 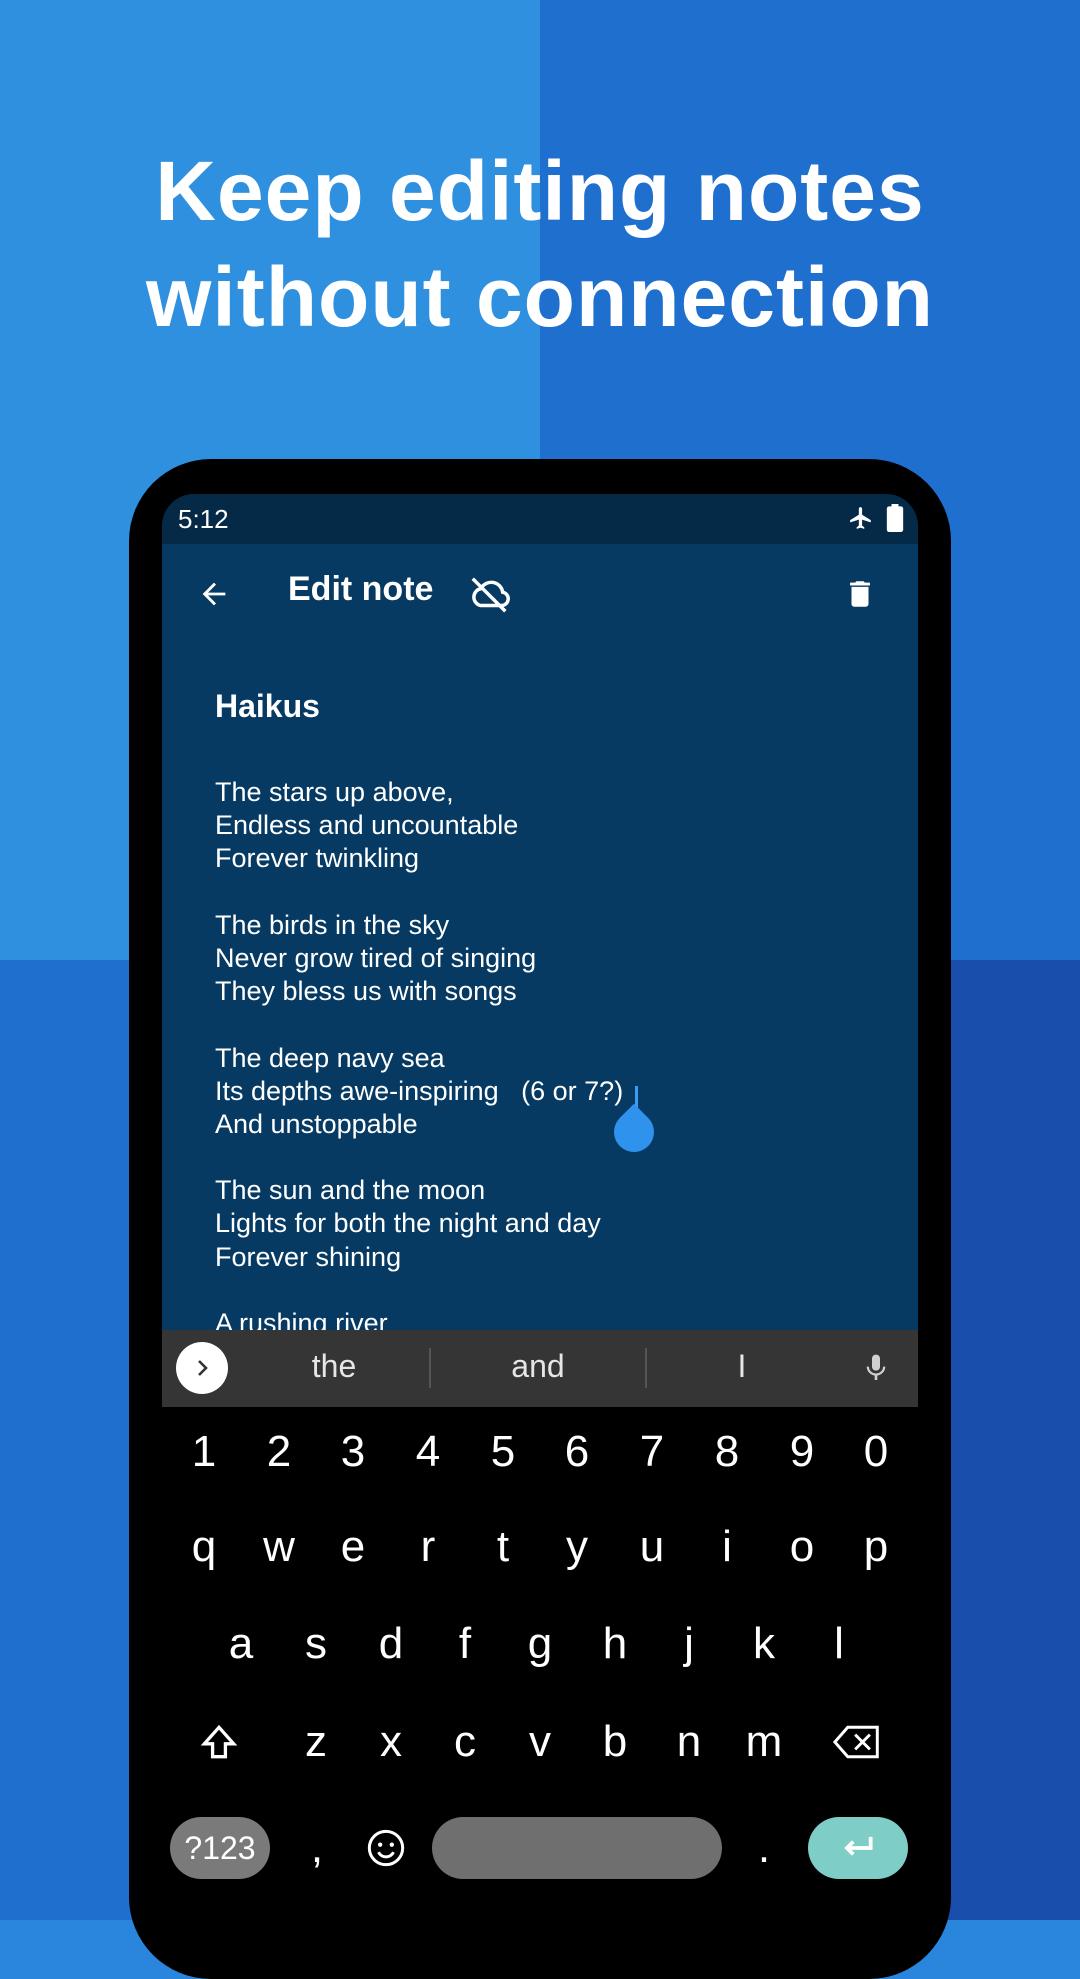 What do you see at coordinates (689, 1742) in the screenshot?
I see `key-n: n` at bounding box center [689, 1742].